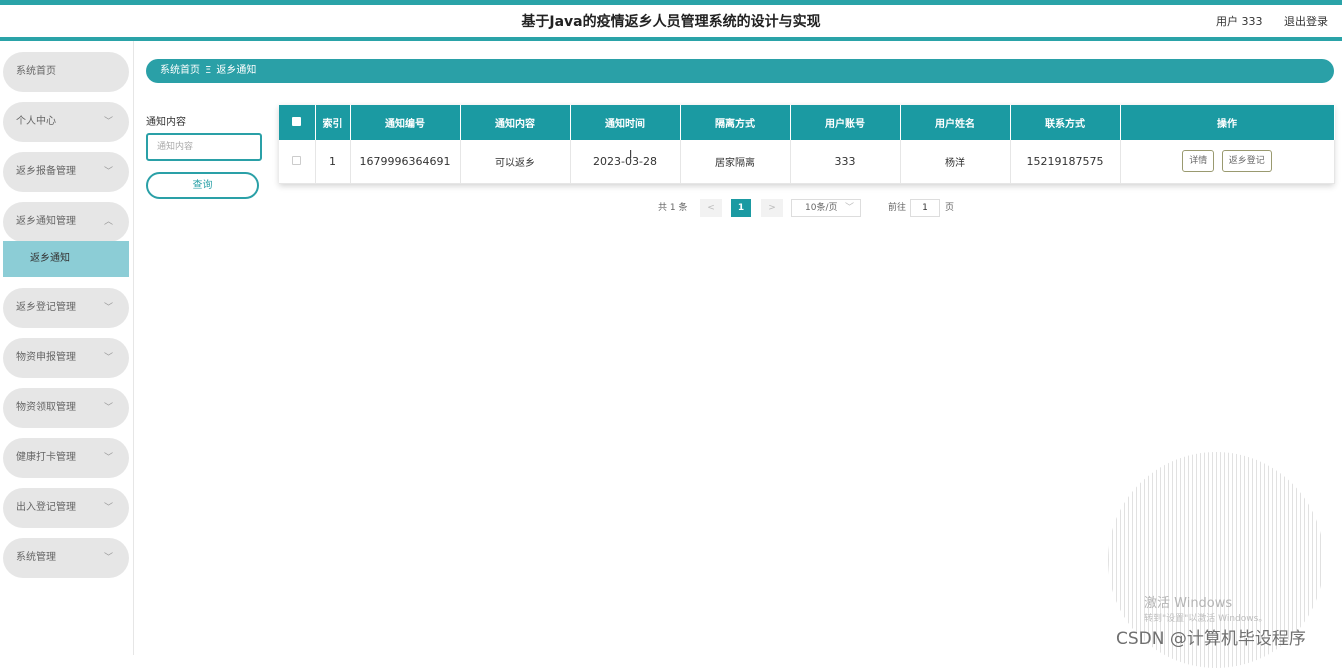 This screenshot has width=1342, height=668. Describe the element at coordinates (66, 558) in the screenshot. I see `sidebar-item-system-management: 系统管理 ﹀` at that location.